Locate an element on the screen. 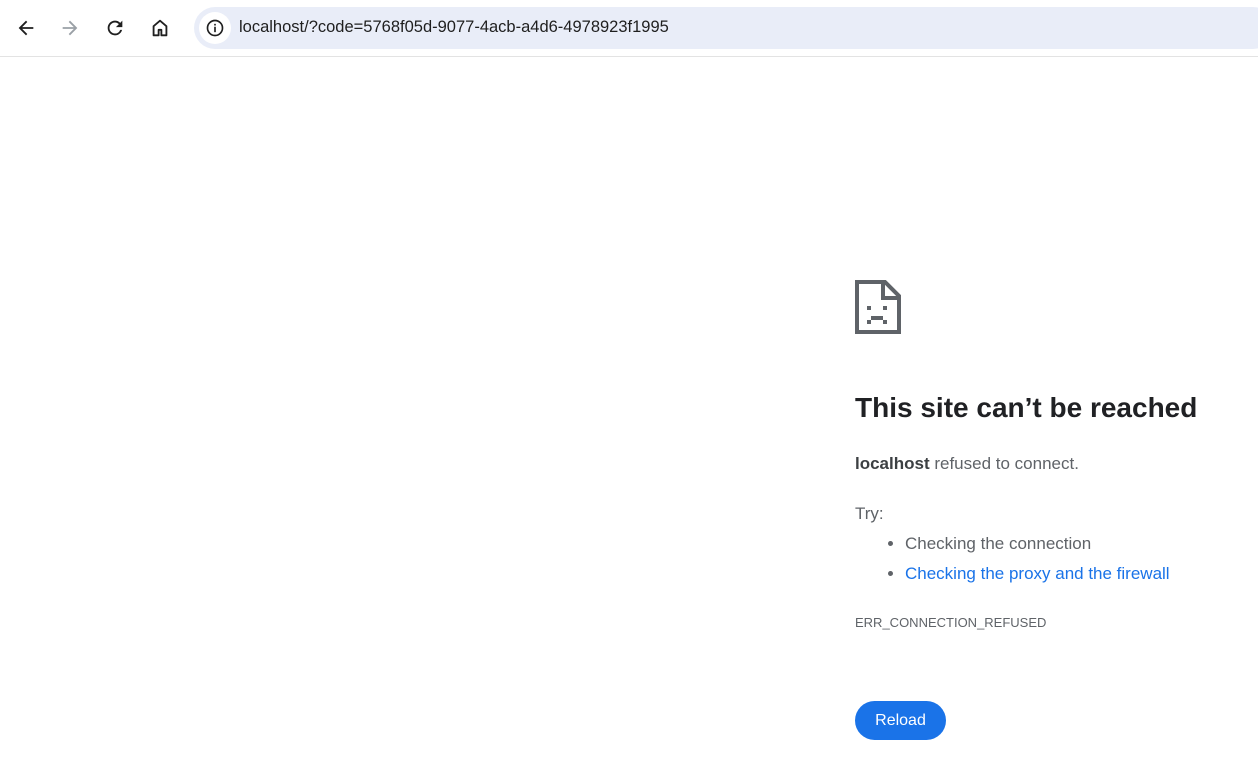 The height and width of the screenshot is (775, 1258). home-button is located at coordinates (160, 28).